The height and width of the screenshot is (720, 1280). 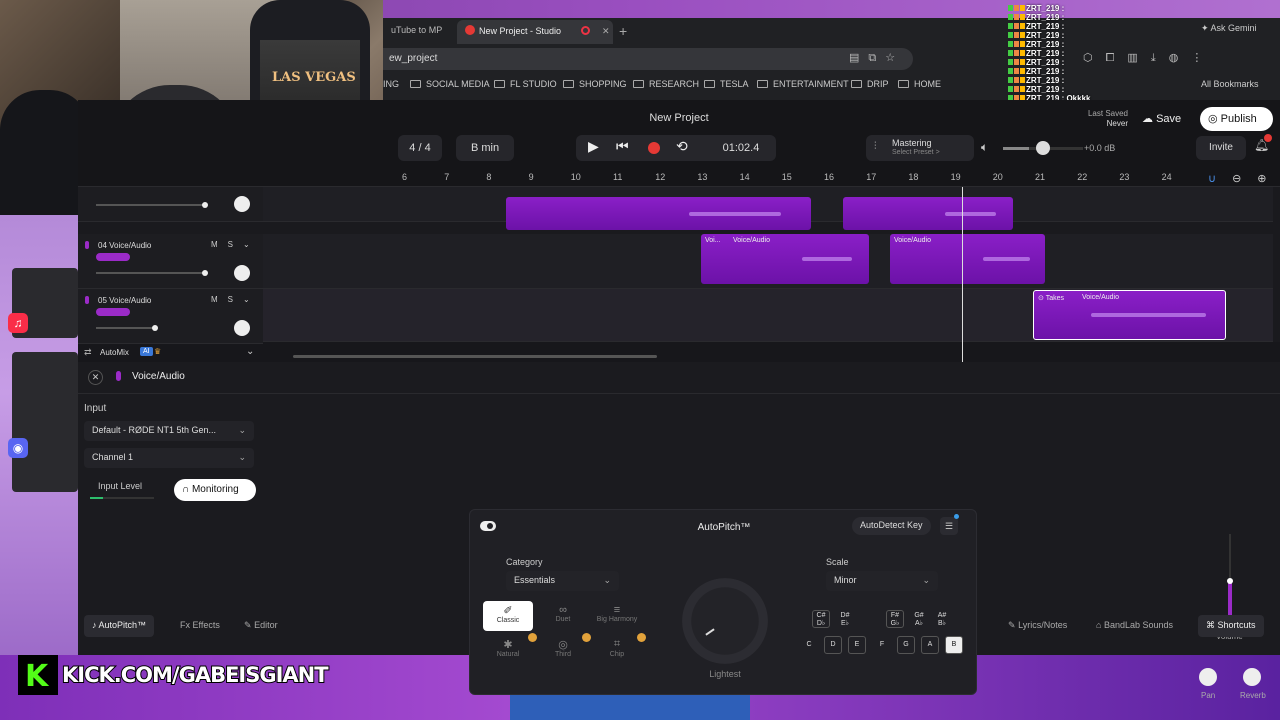 What do you see at coordinates (617, 616) in the screenshot?
I see `preset-big-harmony: ≡ Big Harmony` at bounding box center [617, 616].